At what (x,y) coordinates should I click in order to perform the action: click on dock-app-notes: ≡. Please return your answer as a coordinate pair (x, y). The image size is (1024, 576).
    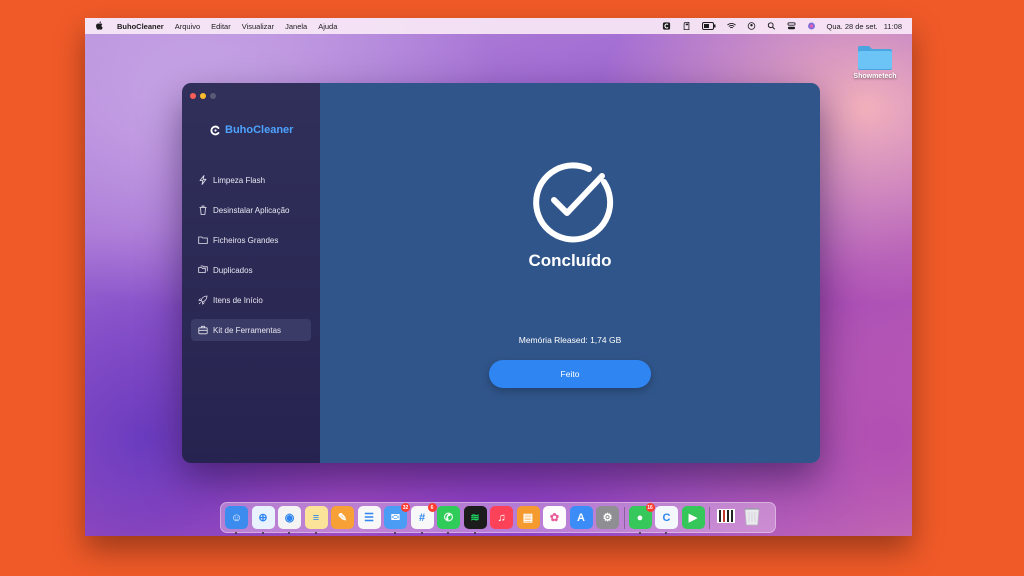
    Looking at the image, I should click on (316, 520).